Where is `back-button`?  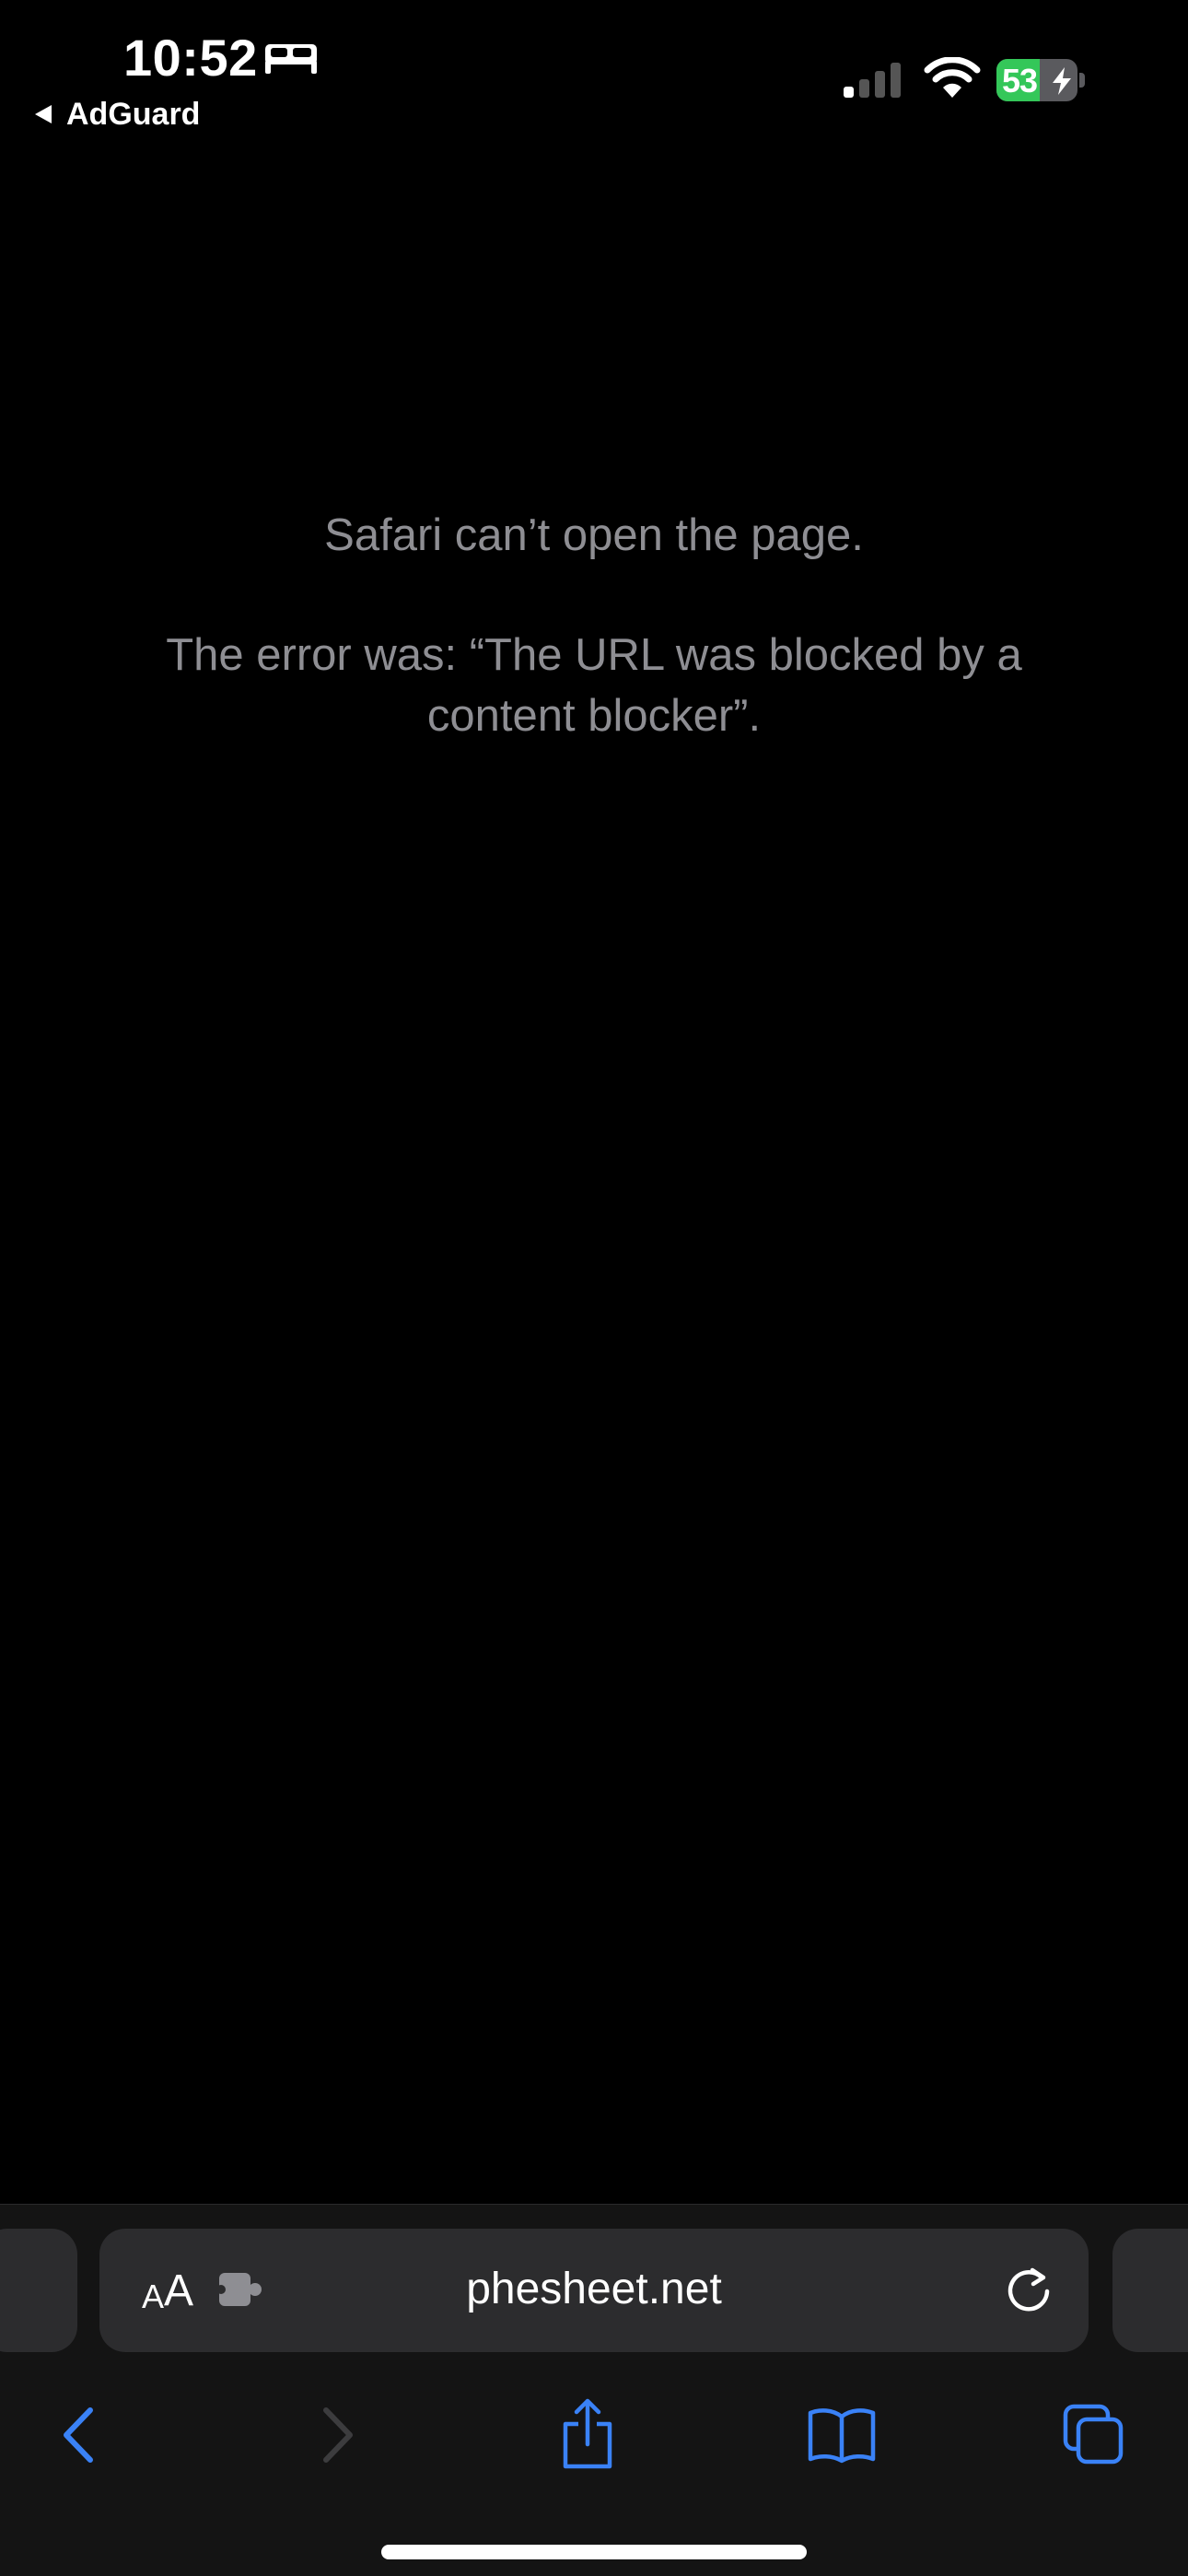 back-button is located at coordinates (79, 2435).